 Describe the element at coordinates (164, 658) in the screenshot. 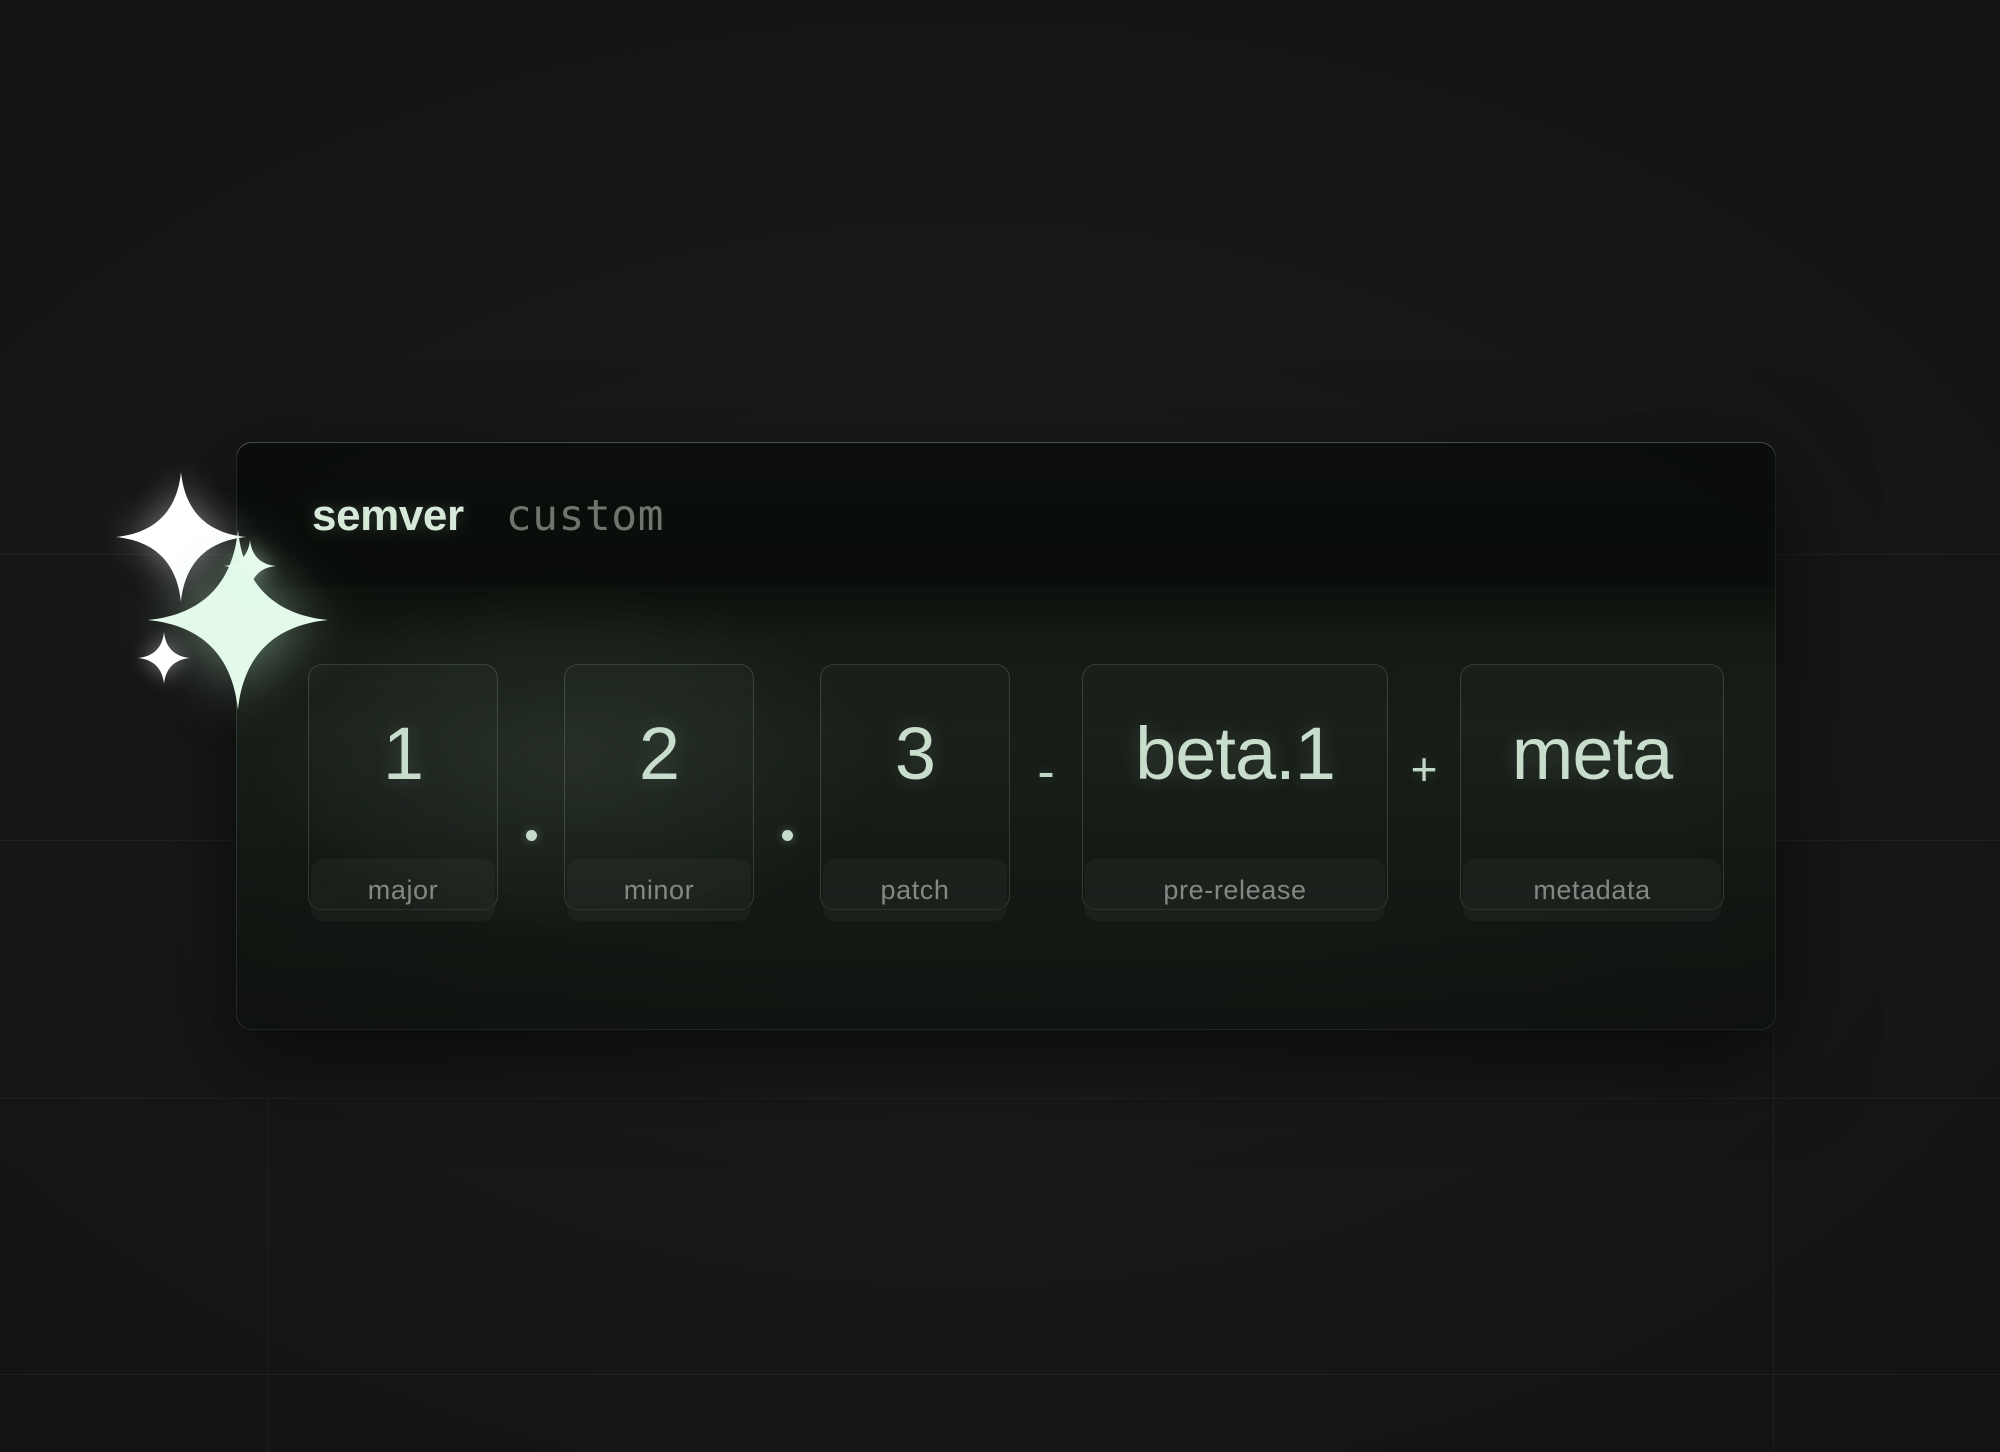

I see `sparkle-small-white-icon` at that location.